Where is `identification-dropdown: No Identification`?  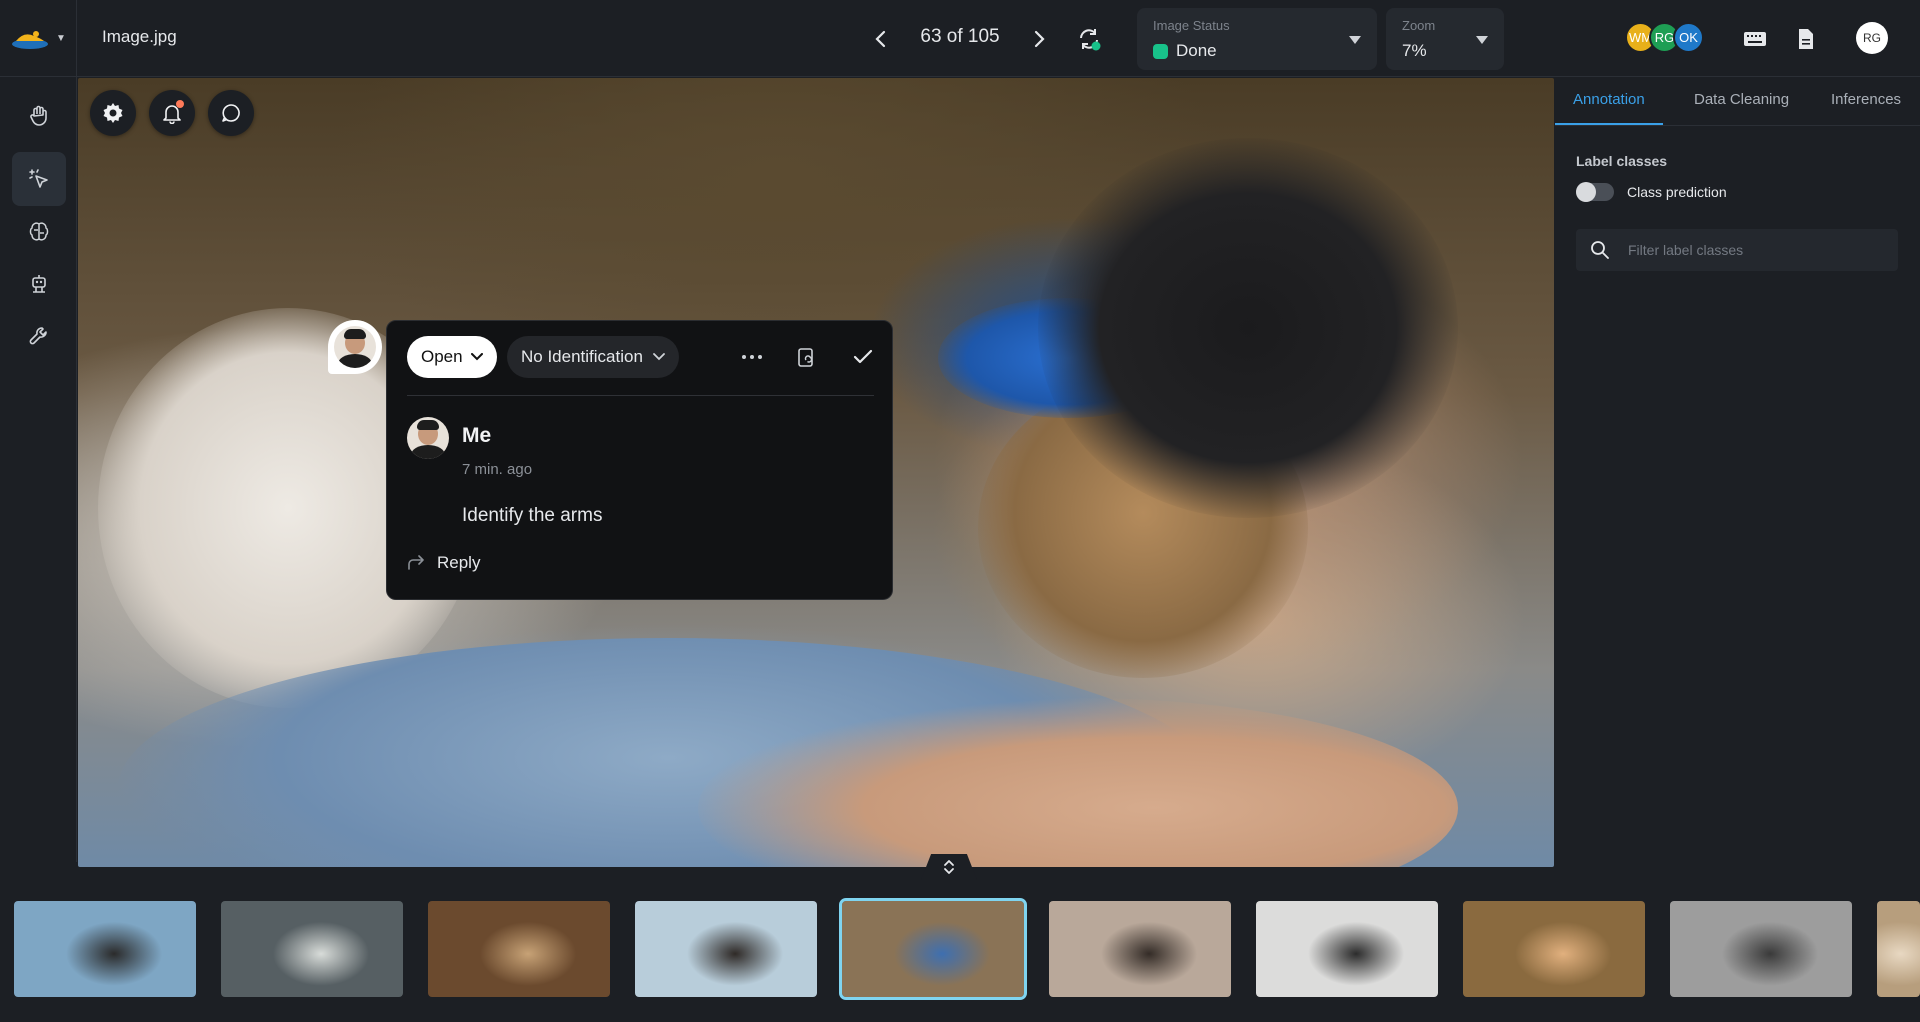
identification-dropdown: No Identification is located at coordinates (593, 357).